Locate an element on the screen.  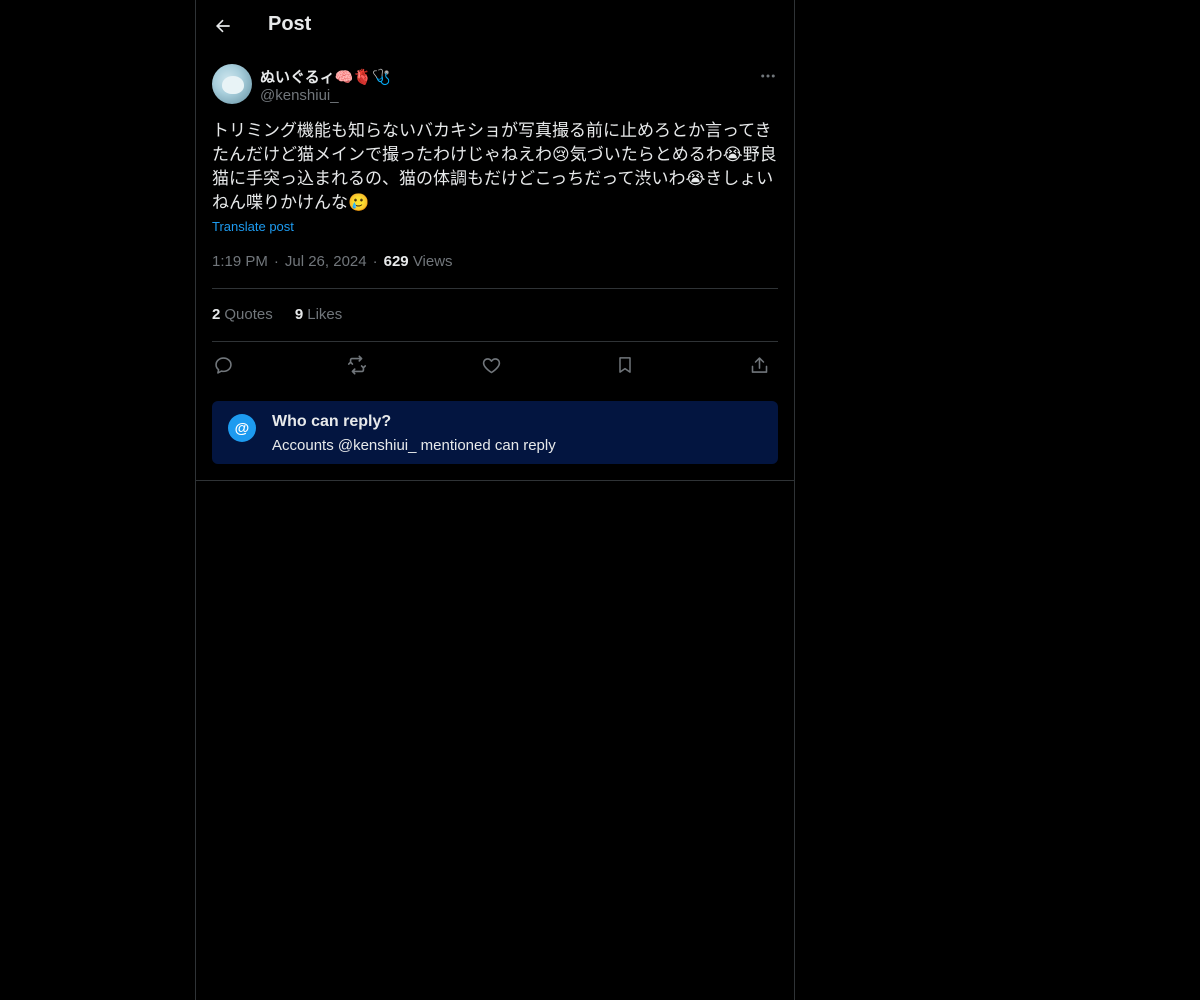
avatar is located at coordinates (232, 84).